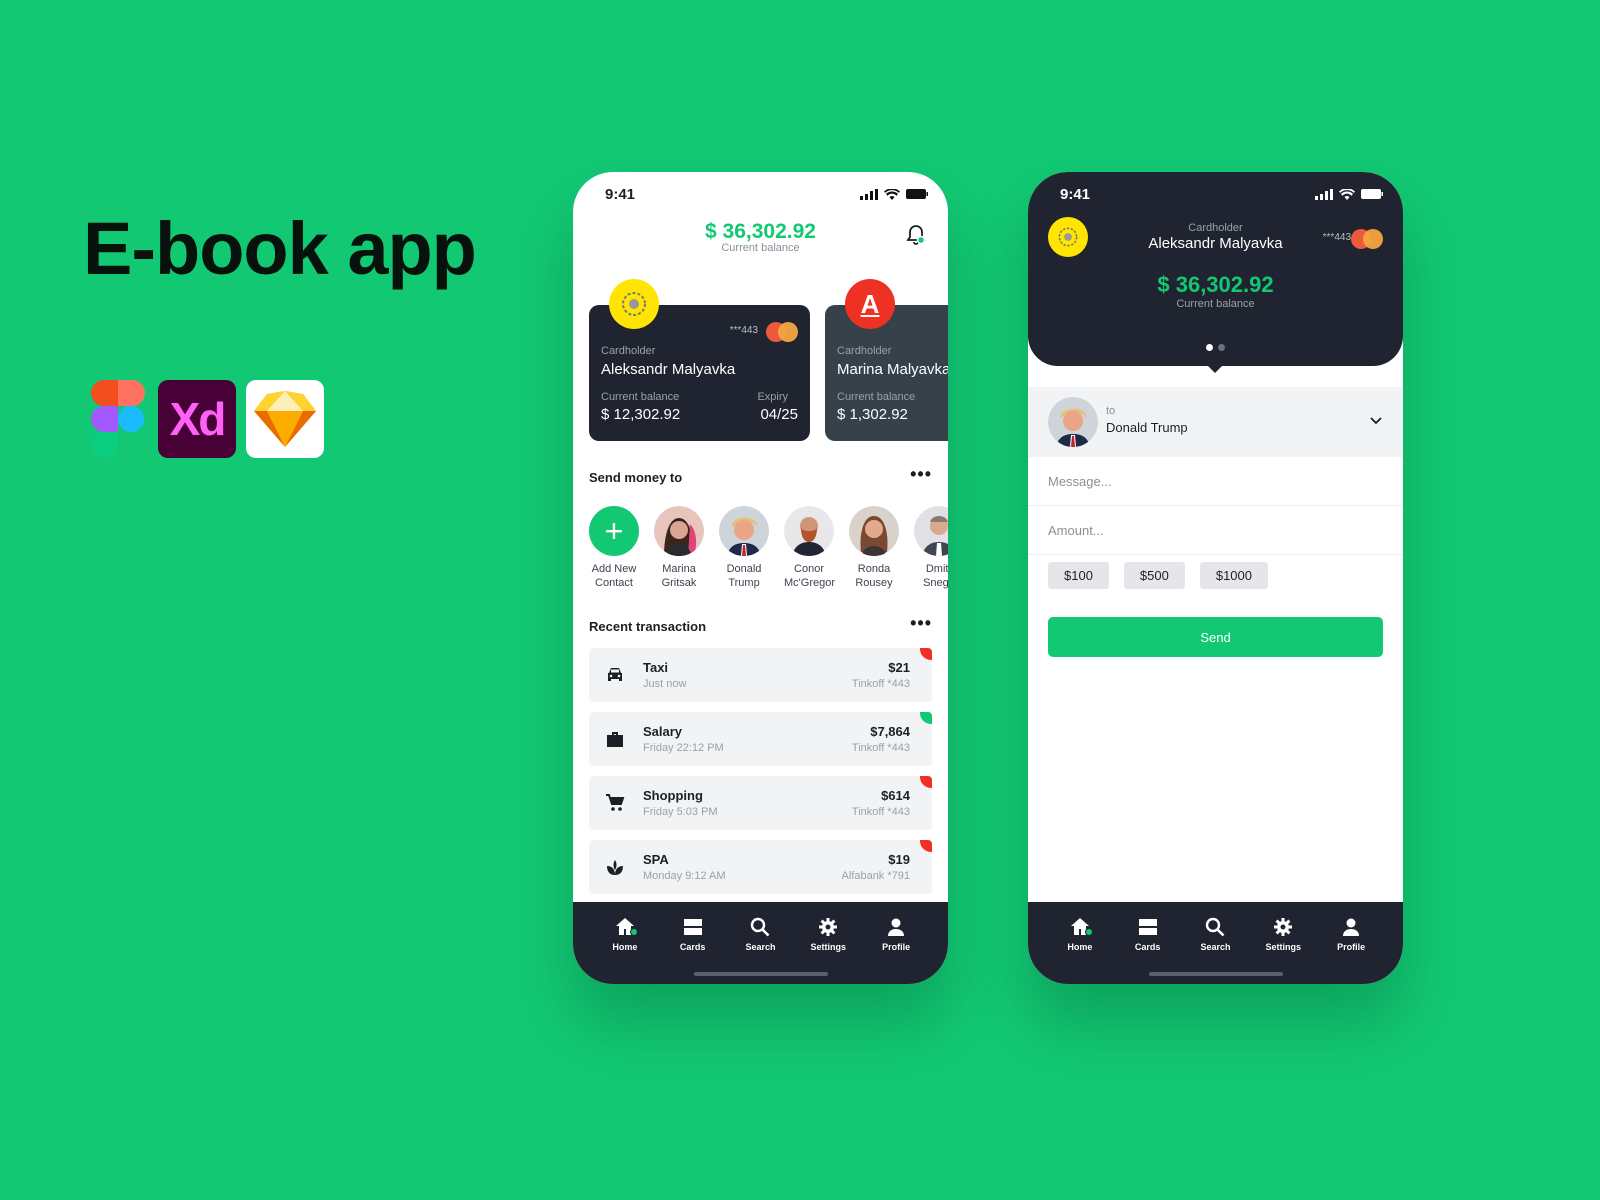 This screenshot has width=1600, height=1200. I want to click on transaction-name: Shopping, so click(673, 795).